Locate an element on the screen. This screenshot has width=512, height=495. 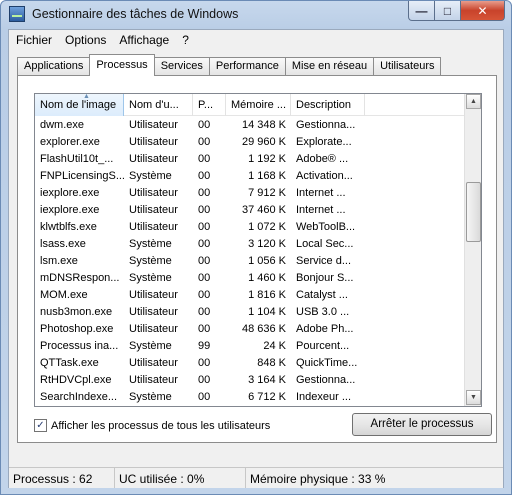
sort-ascending-icon: ▲ is located at coordinates (86, 97).